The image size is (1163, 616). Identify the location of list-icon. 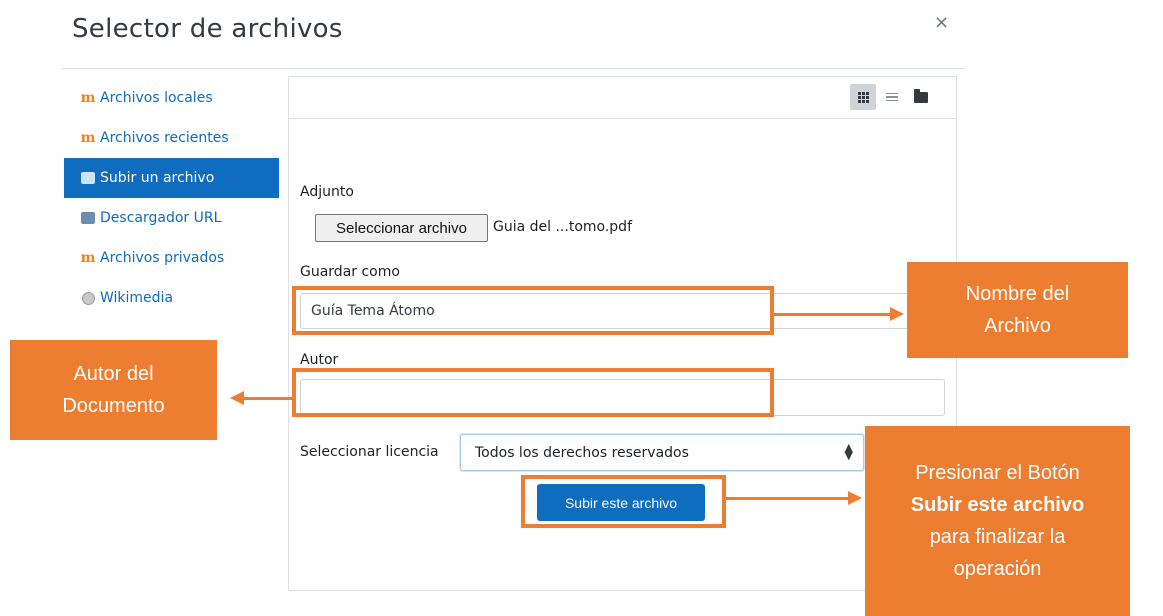
(892, 97).